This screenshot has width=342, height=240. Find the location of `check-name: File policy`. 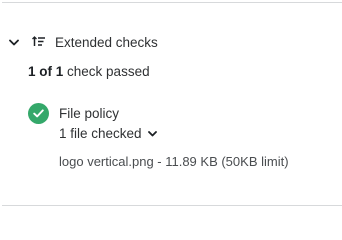

check-name: File policy is located at coordinates (89, 113).